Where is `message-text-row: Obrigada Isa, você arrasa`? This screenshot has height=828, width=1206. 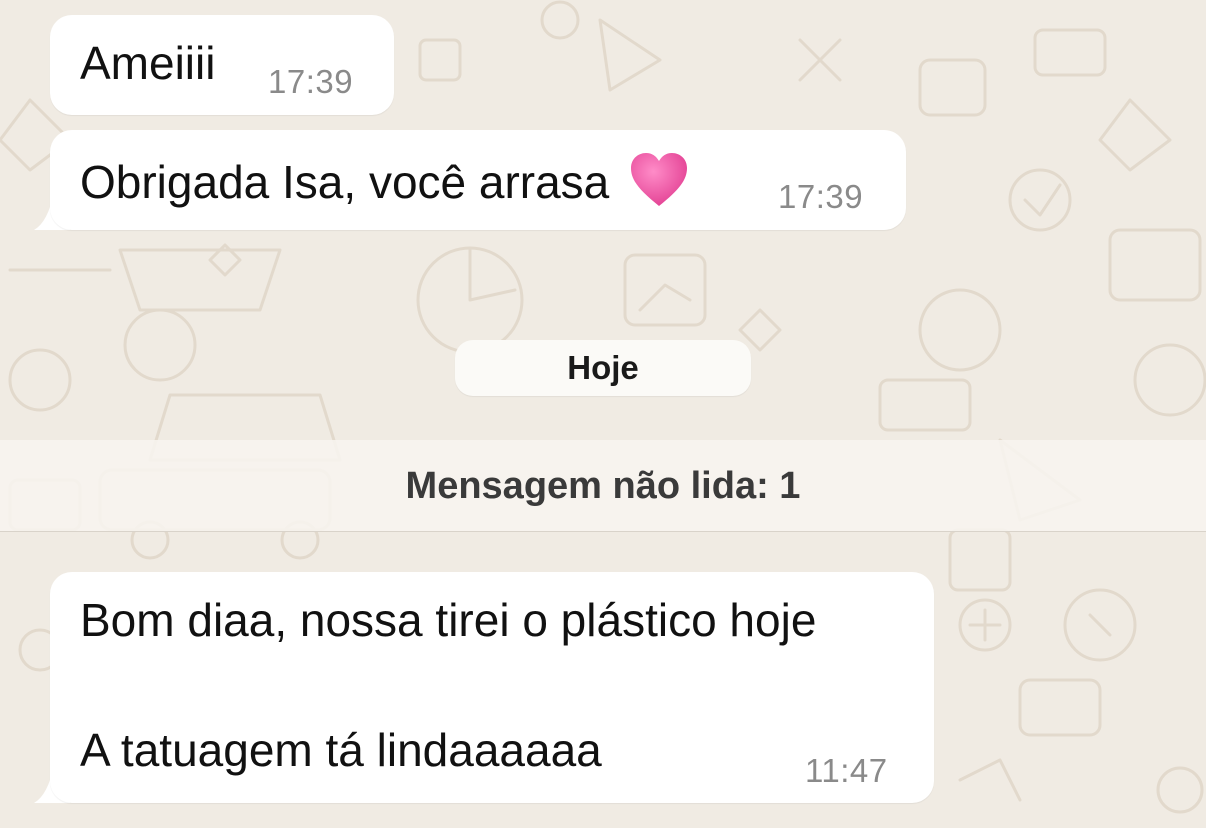
message-text-row: Obrigada Isa, você arrasa is located at coordinates (384, 180).